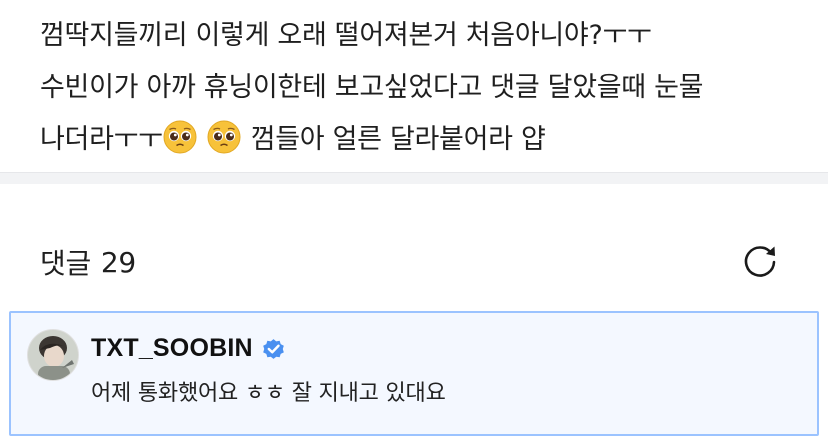  Describe the element at coordinates (346, 35) in the screenshot. I see `post-line: 껌딱지들끼리 이렇게 오래 떨어져본거 처음아니야?ㅜㅜ` at that location.